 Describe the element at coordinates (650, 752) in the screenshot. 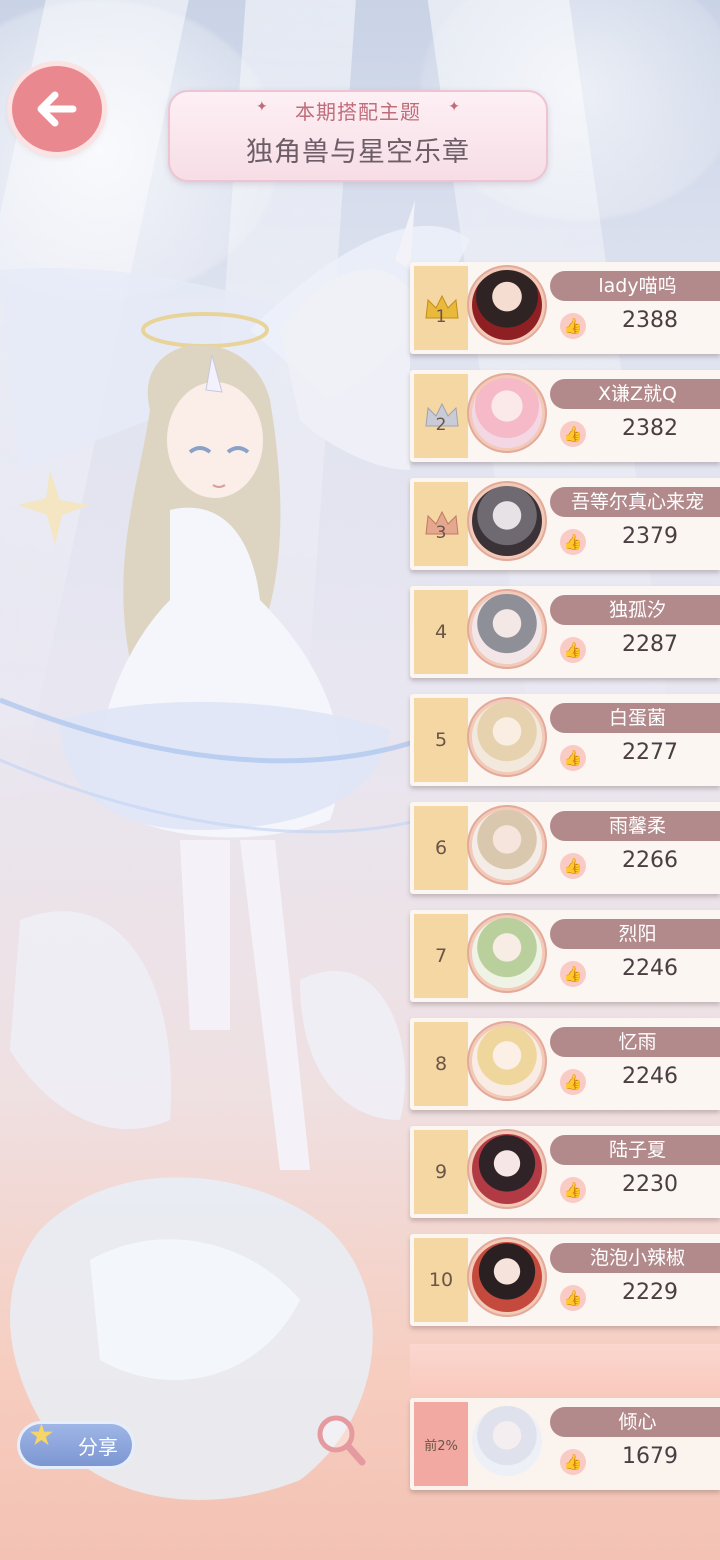

I see `player-score: 2277` at that location.